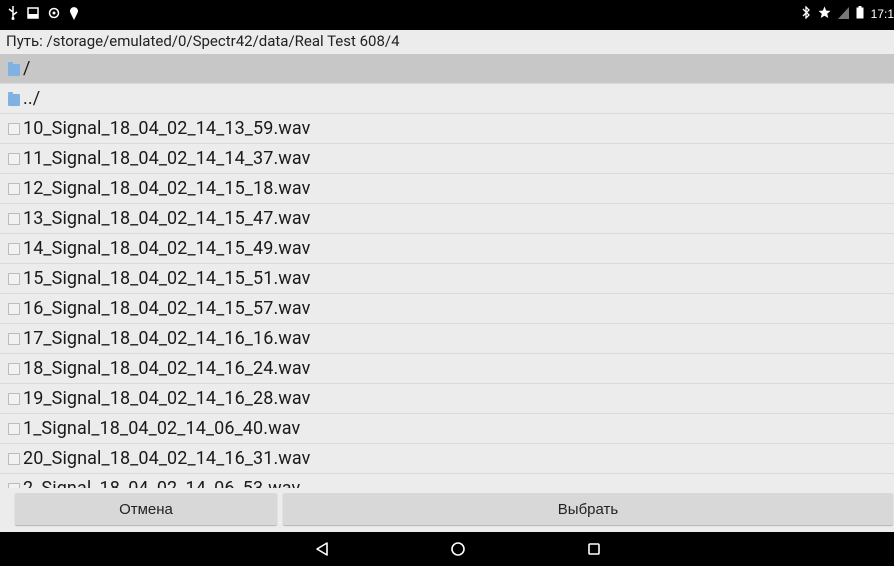 This screenshot has height=566, width=894. What do you see at coordinates (447, 429) in the screenshot?
I see `file-row: 1_Signal_18_04_02_14_06_40.wav` at bounding box center [447, 429].